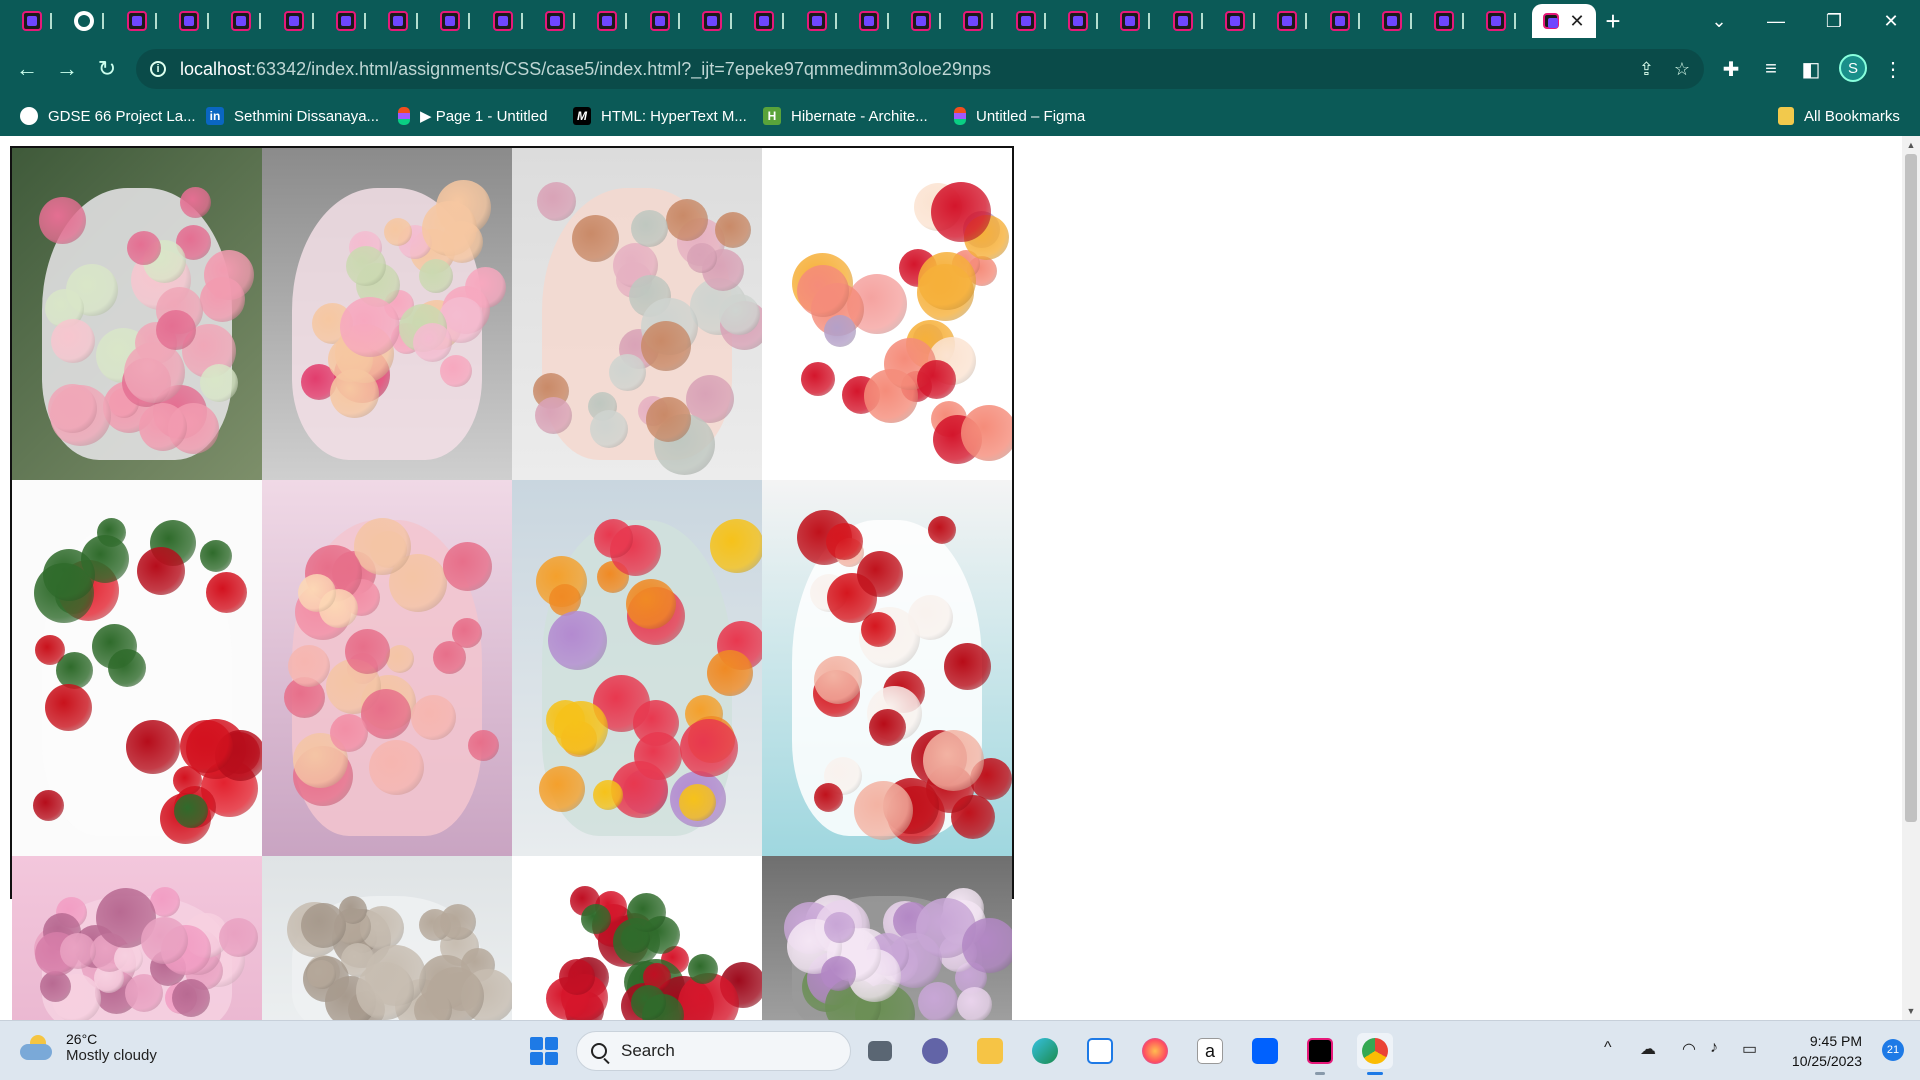  Describe the element at coordinates (82, 1039) in the screenshot. I see `weather-temp: 26°C` at that location.